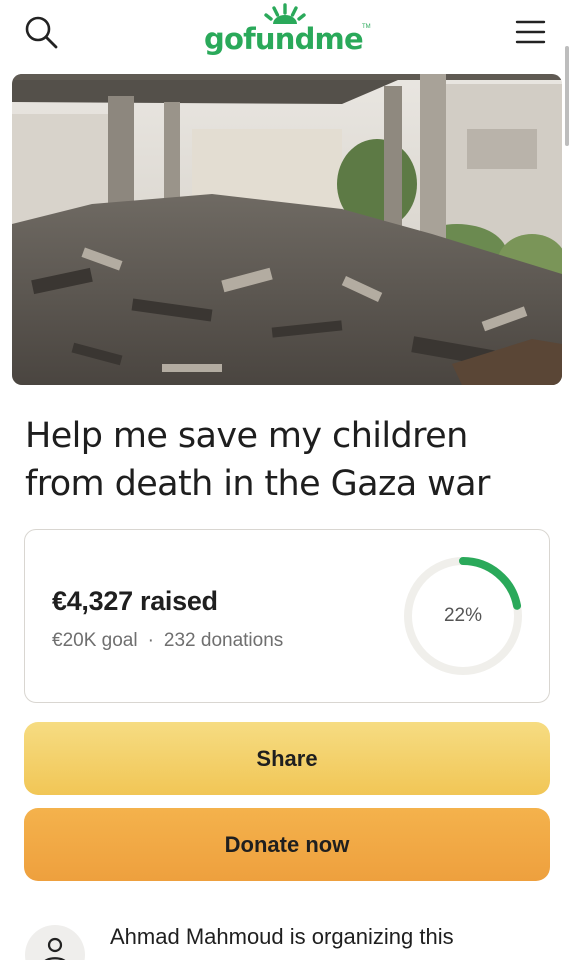  I want to click on user-icon, so click(55, 948).